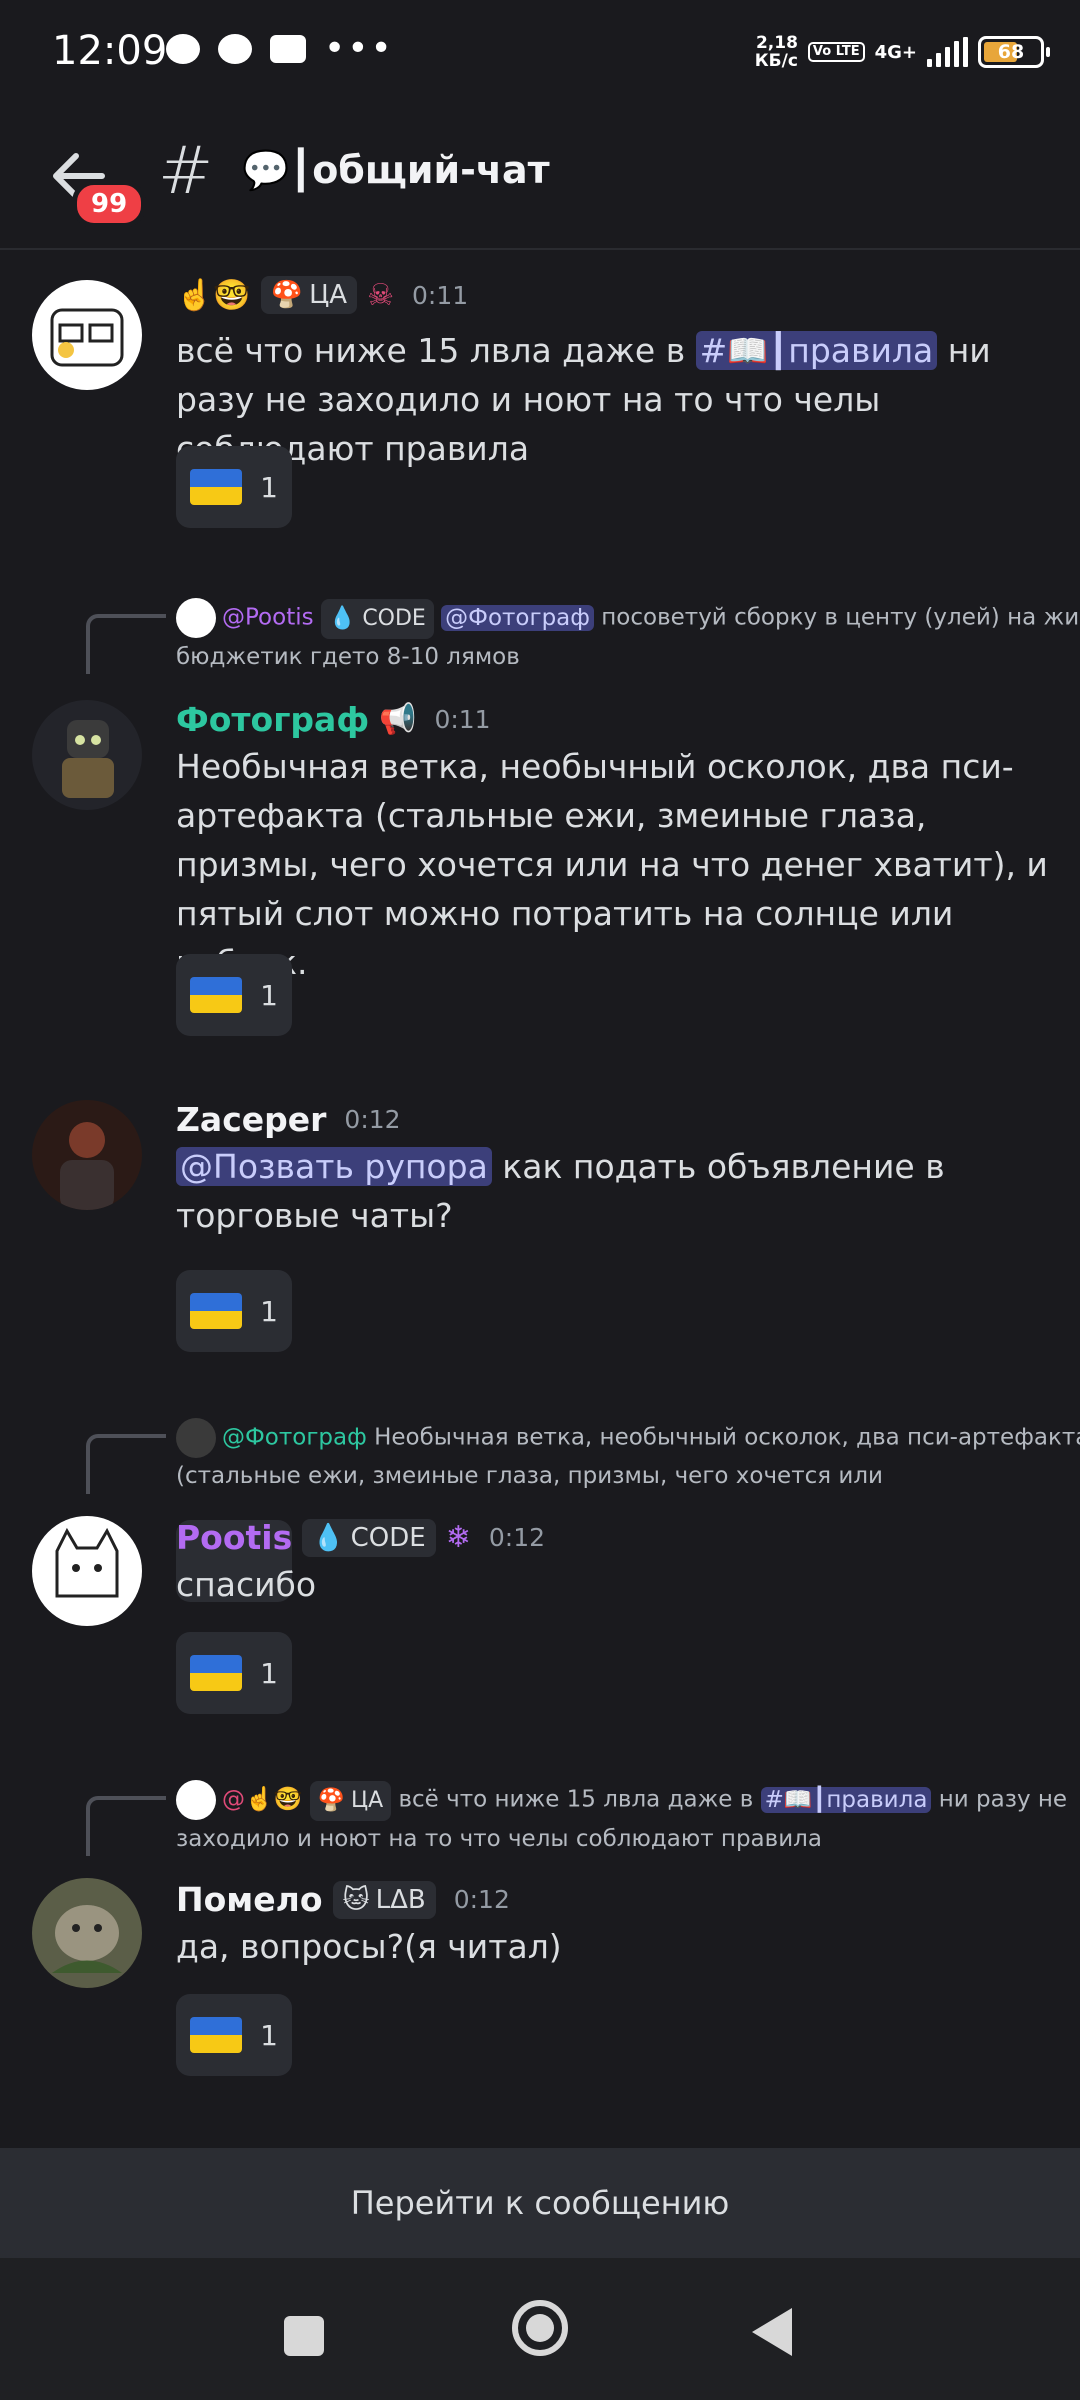 The height and width of the screenshot is (2400, 1080). I want to click on message-meta: Zaceper 0:12, so click(288, 1119).